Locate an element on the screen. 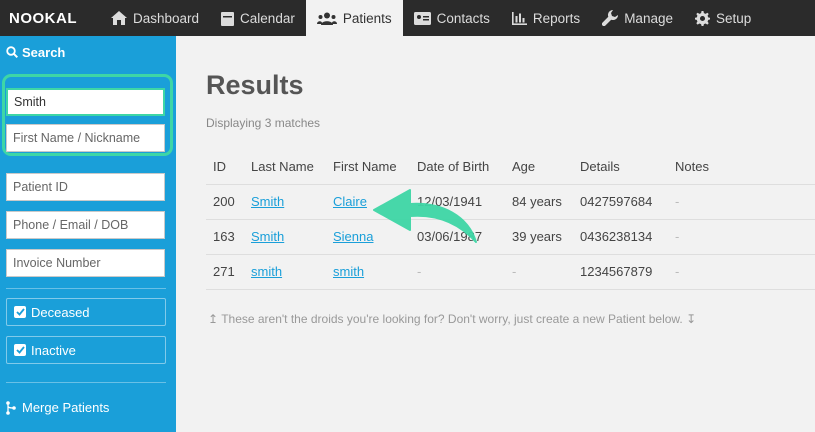  arrow-down-icon: ↧ is located at coordinates (691, 319).